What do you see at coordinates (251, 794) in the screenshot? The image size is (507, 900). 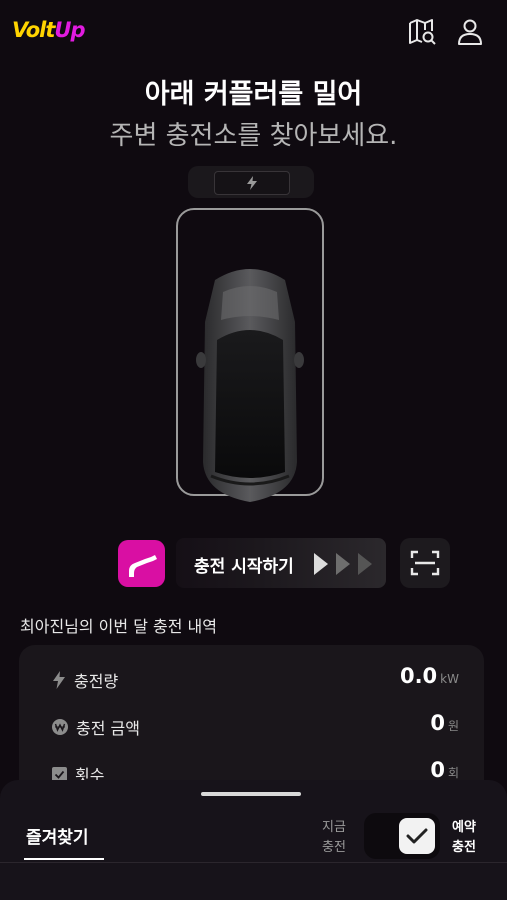 I see `bottom-sheet-handle` at bounding box center [251, 794].